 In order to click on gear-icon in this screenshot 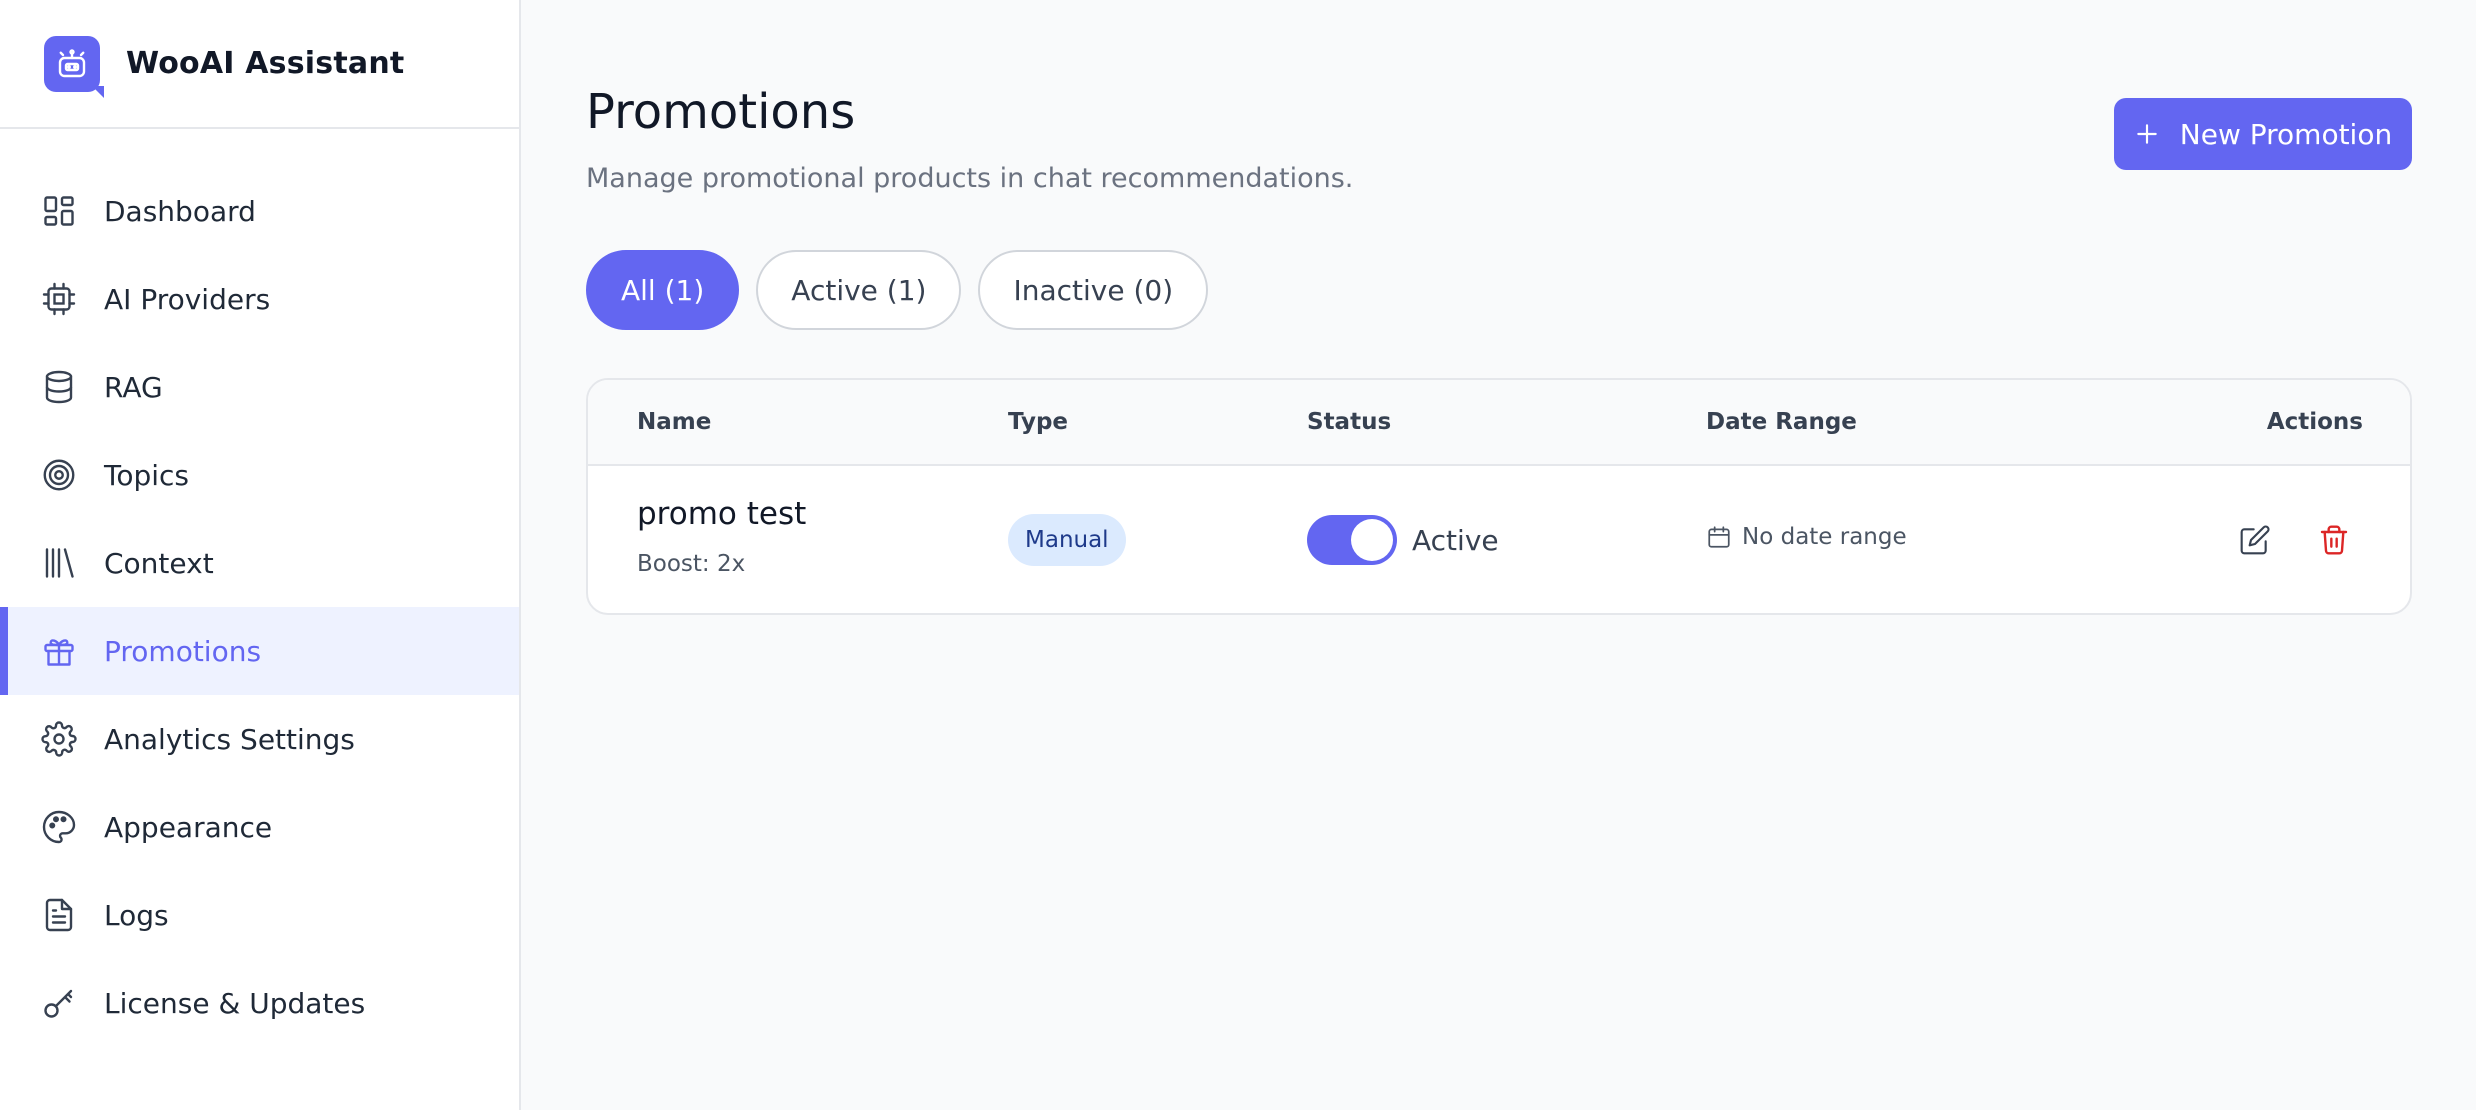, I will do `click(59, 739)`.